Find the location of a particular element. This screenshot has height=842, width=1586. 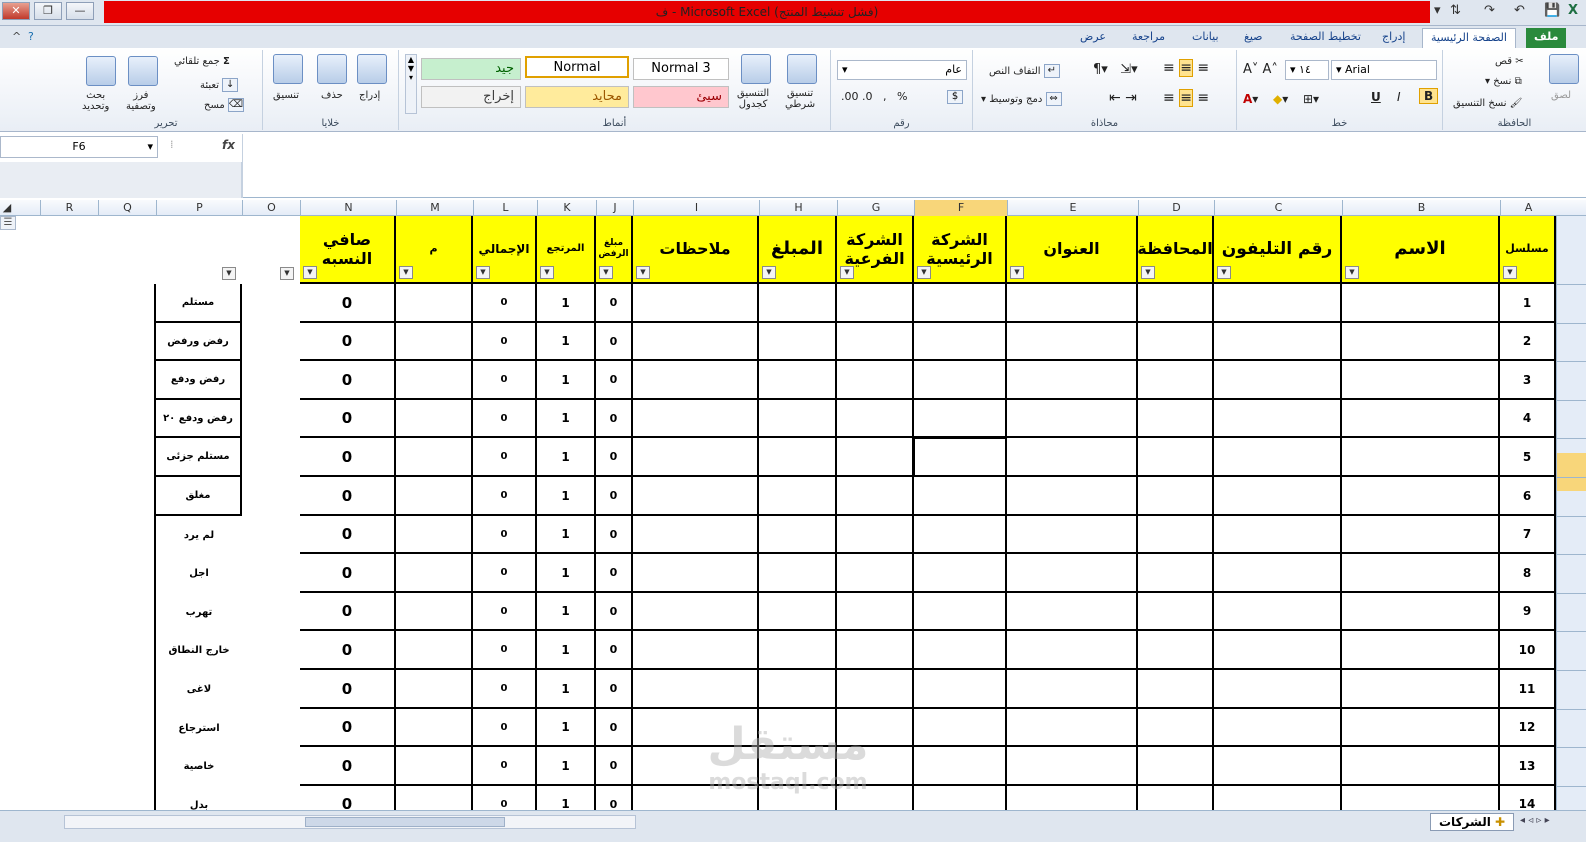

cell-C6 is located at coordinates (1278, 496).